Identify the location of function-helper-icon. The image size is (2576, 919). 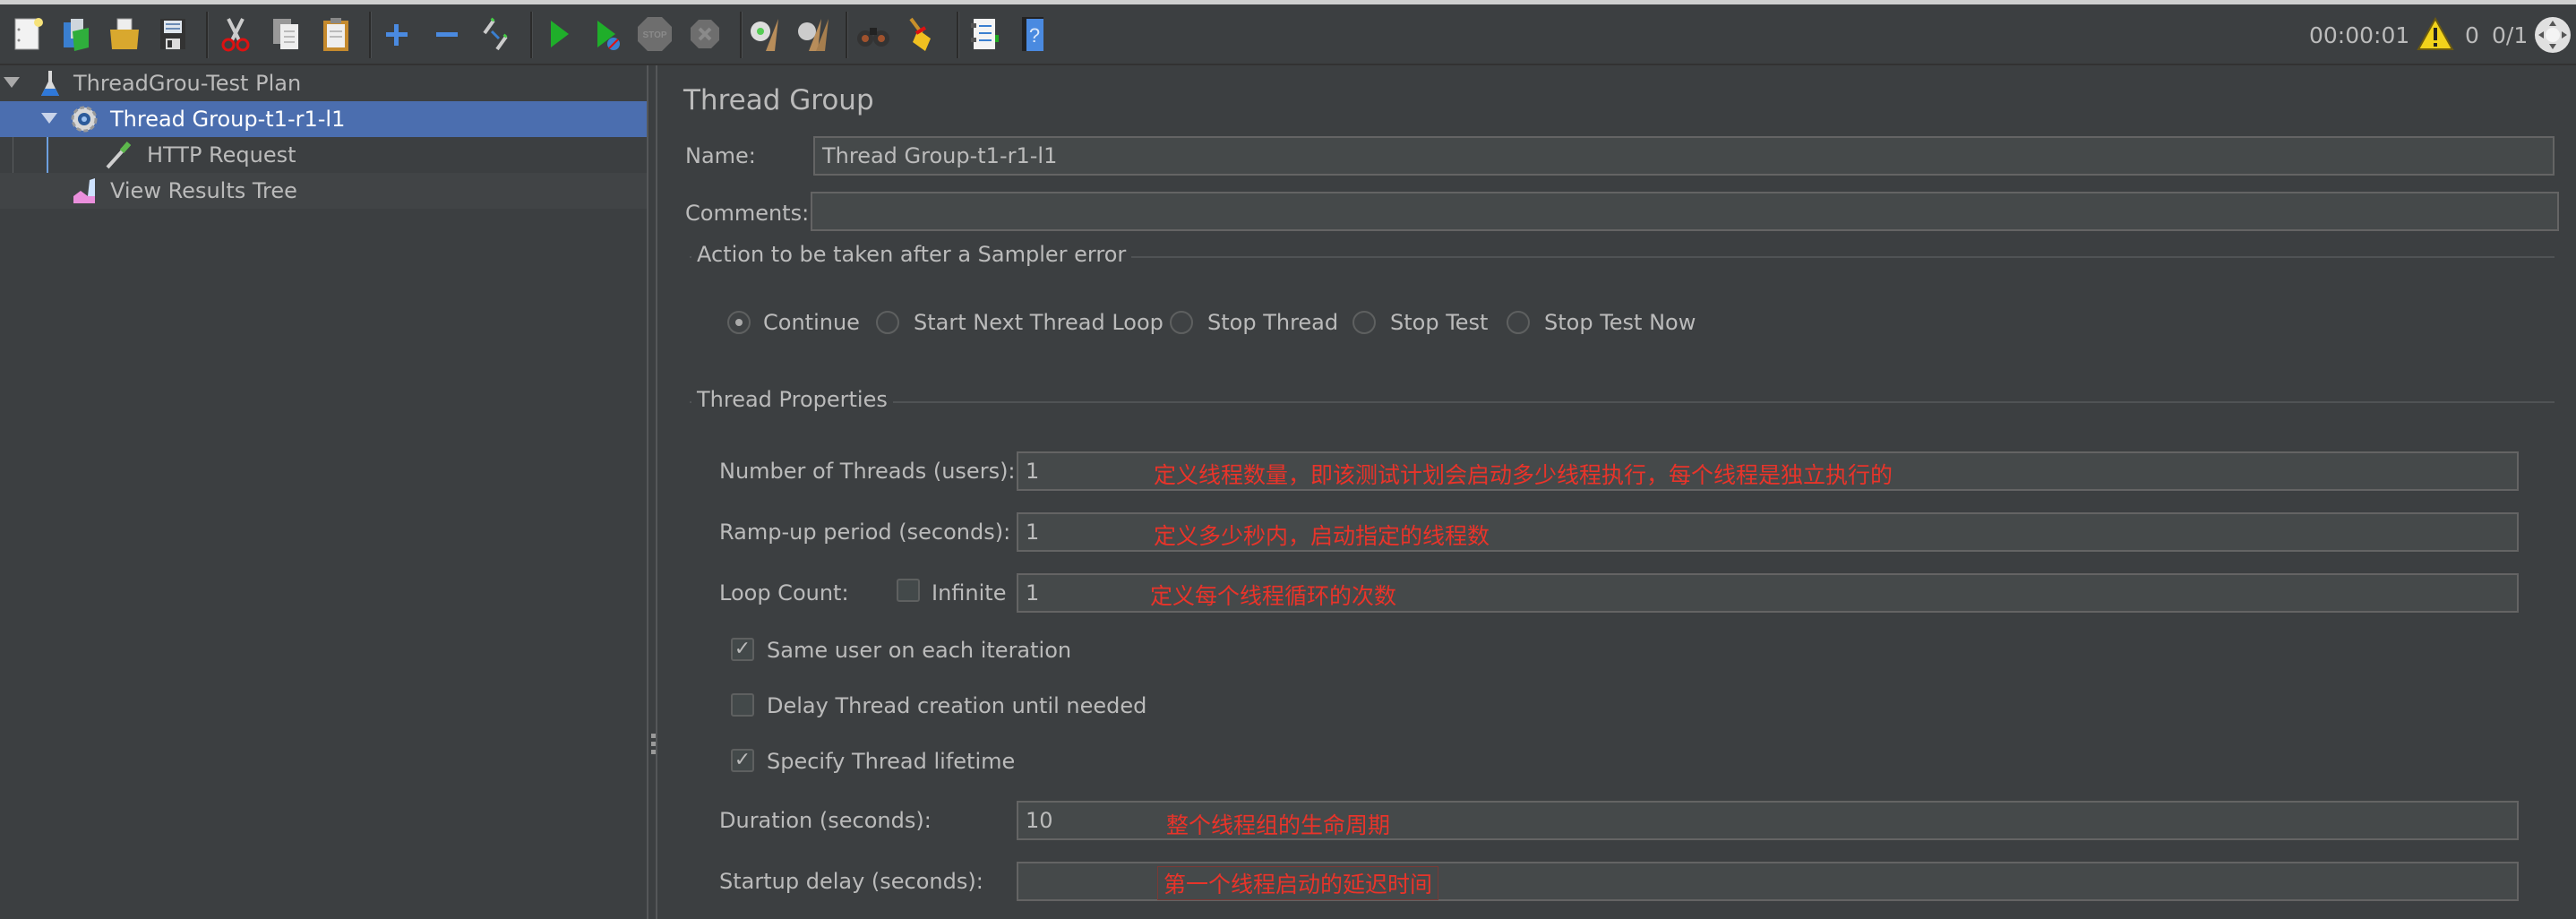
(985, 34).